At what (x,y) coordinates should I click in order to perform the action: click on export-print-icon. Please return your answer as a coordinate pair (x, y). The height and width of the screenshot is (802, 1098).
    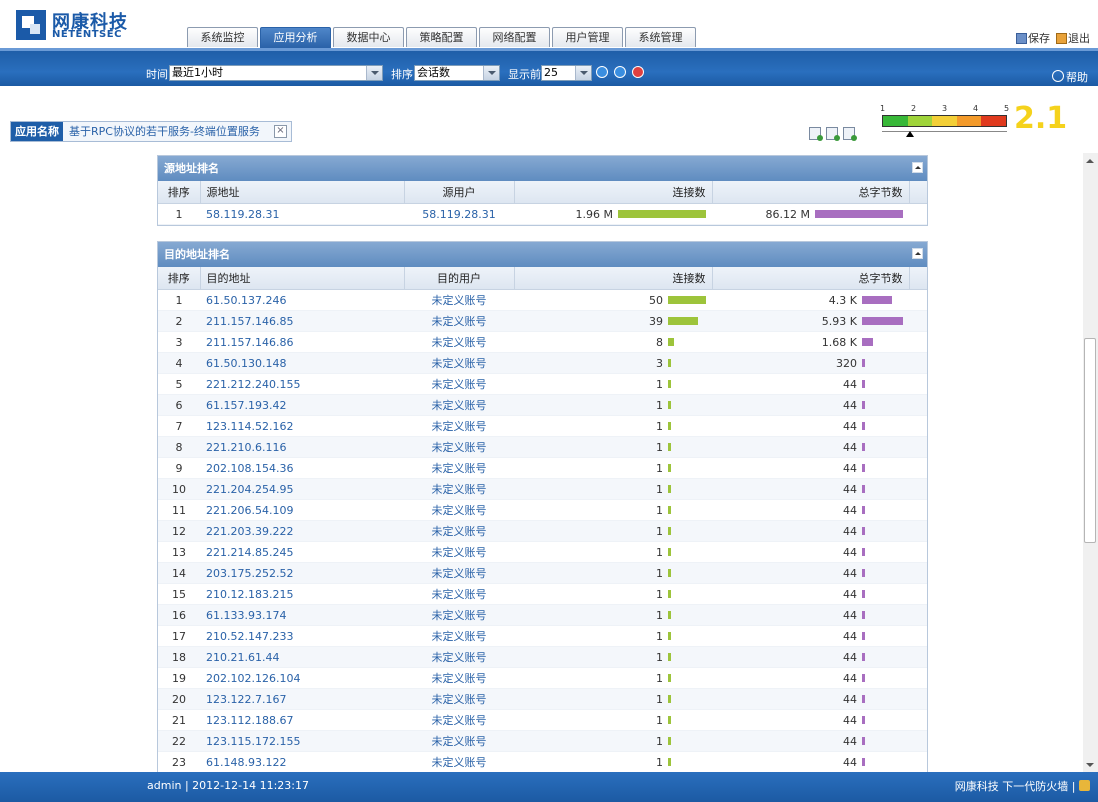
    Looking at the image, I should click on (850, 134).